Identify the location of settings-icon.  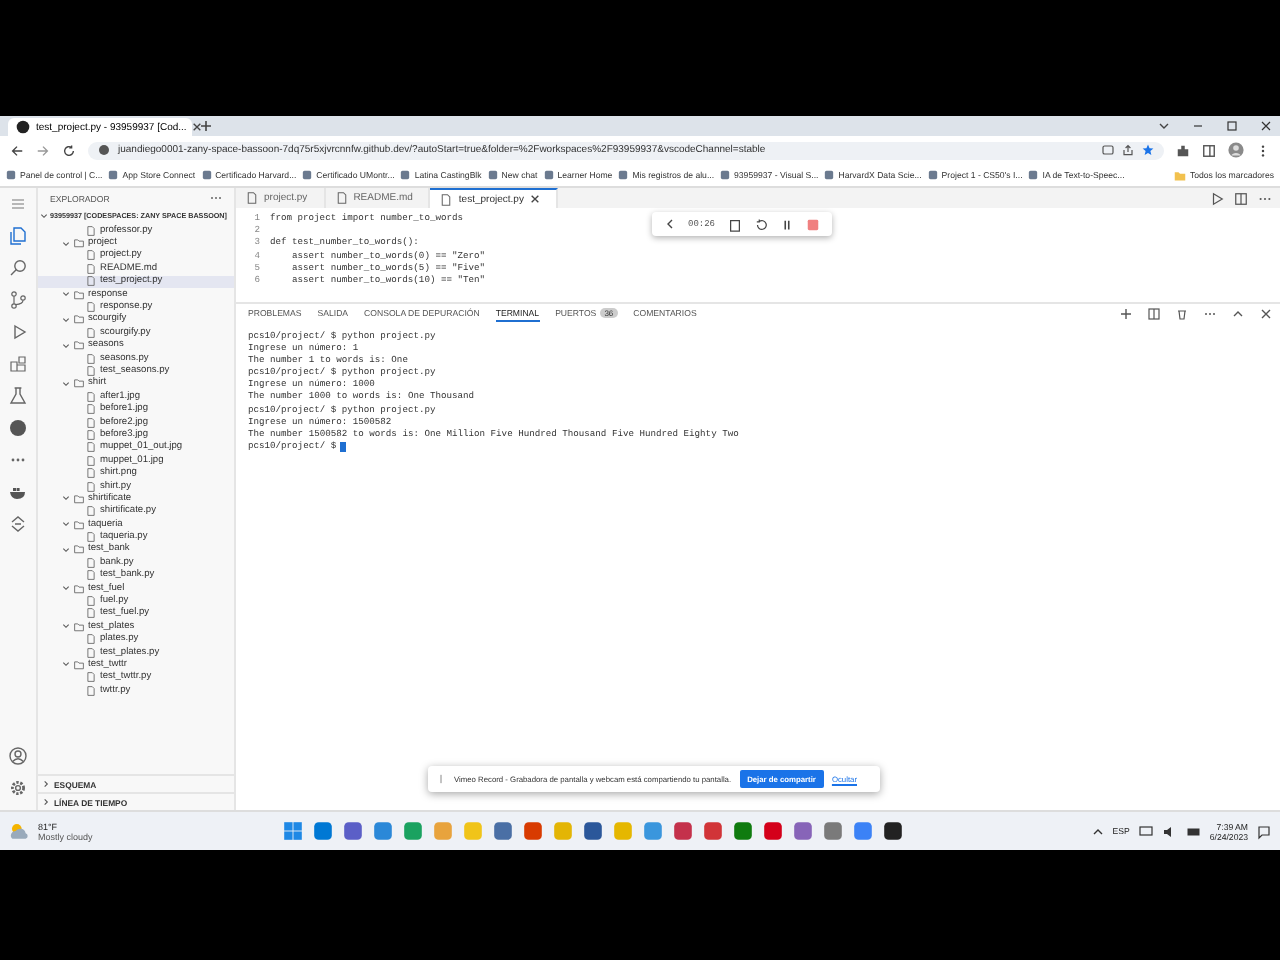
(18, 788).